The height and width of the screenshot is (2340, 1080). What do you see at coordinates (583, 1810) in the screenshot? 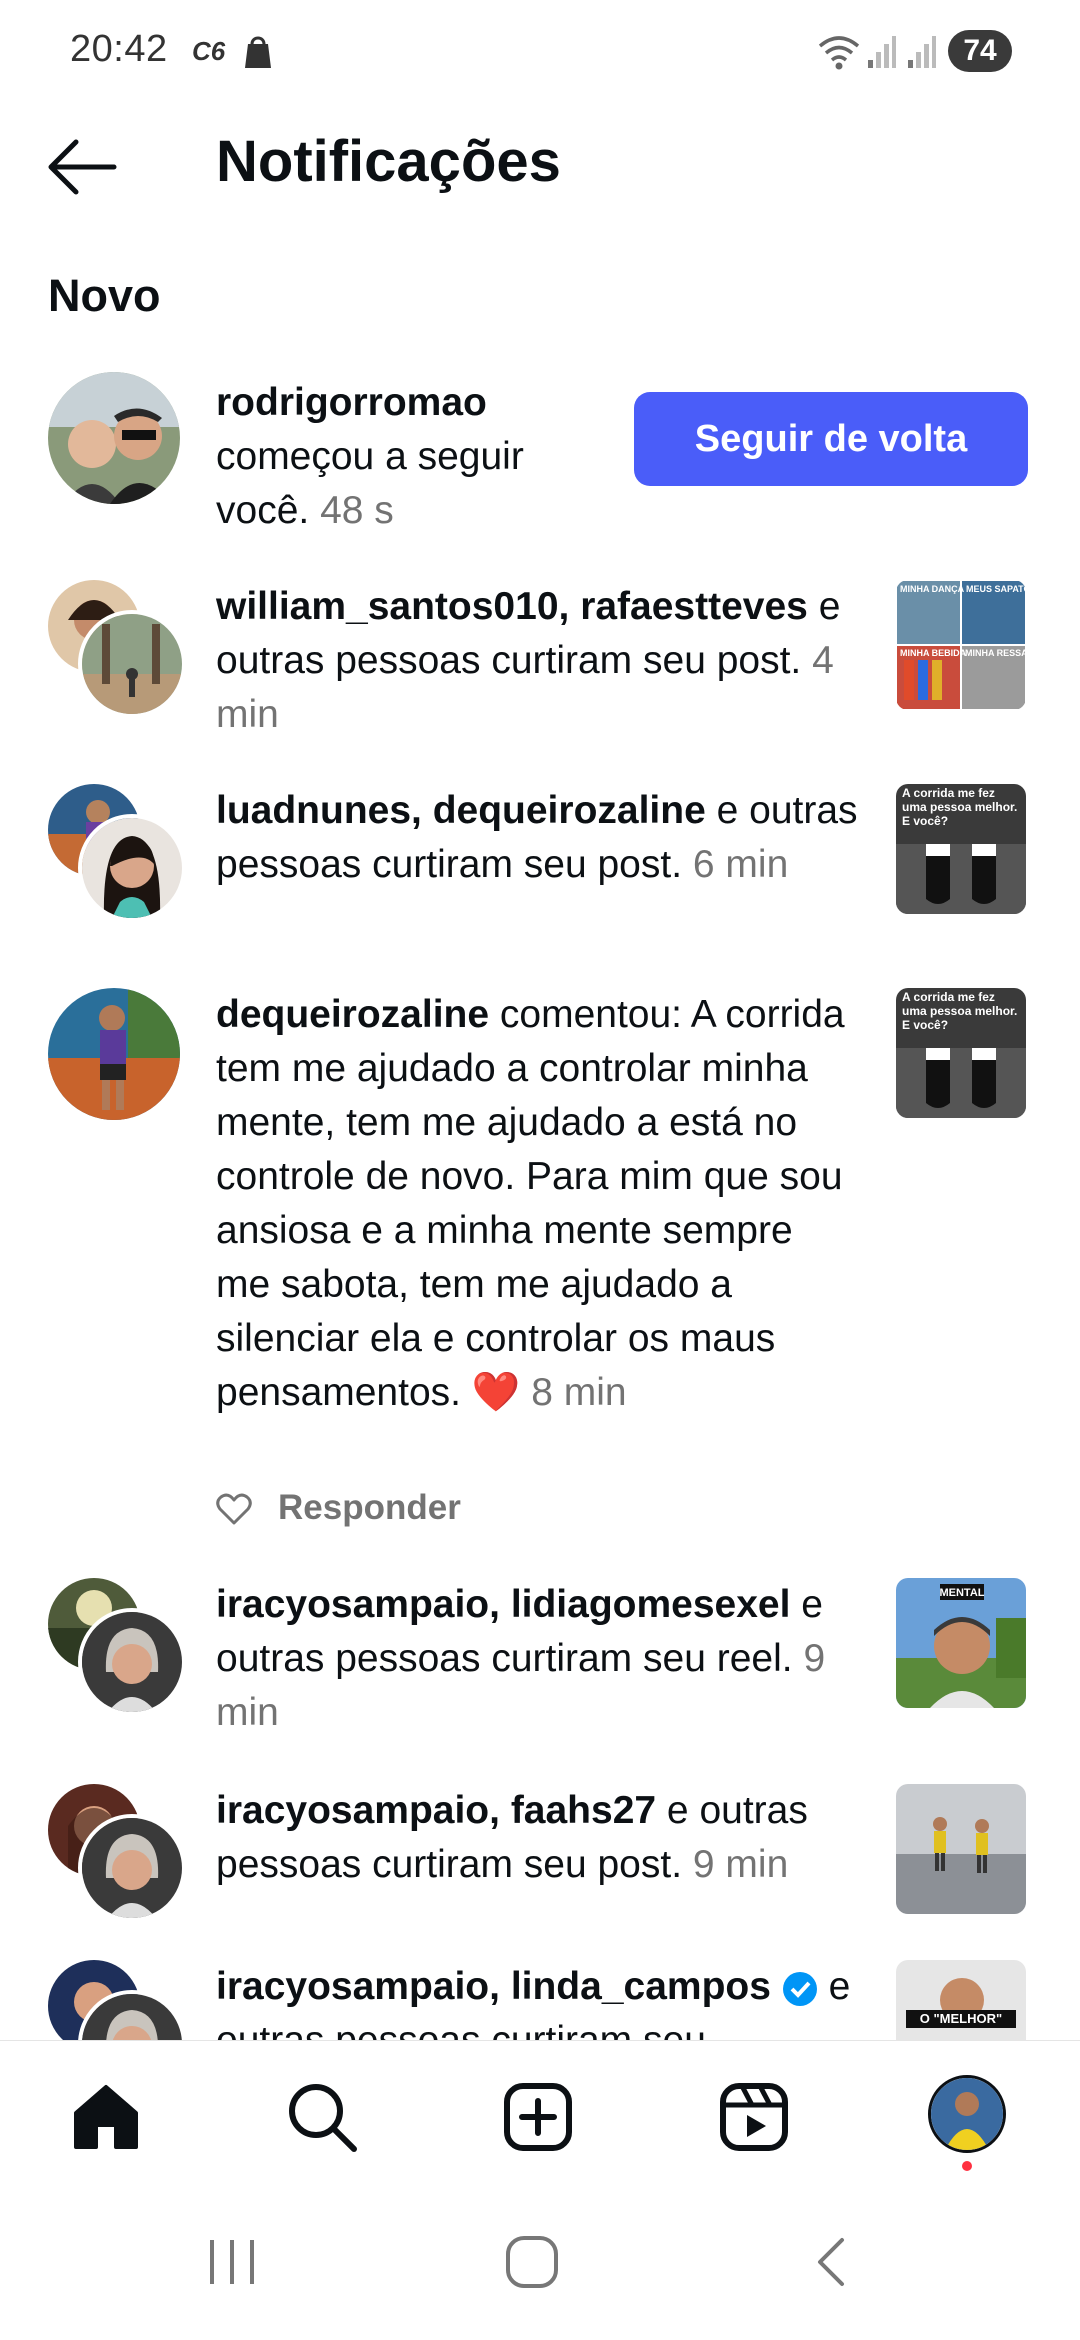
I see `username: faahs27` at bounding box center [583, 1810].